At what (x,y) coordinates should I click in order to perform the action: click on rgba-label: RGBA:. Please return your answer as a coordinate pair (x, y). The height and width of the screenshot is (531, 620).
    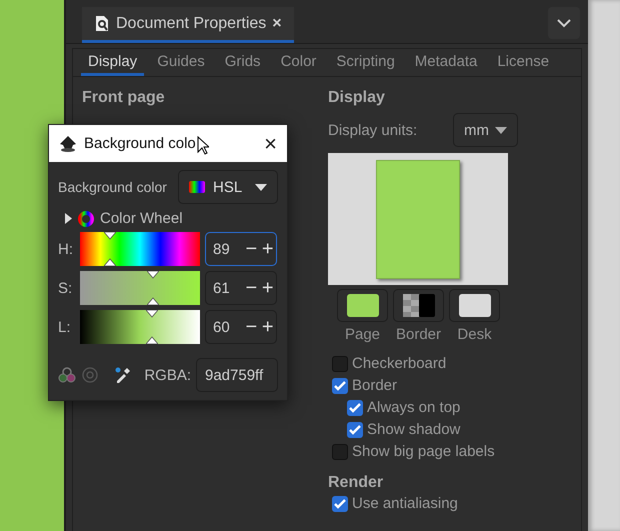
    Looking at the image, I should click on (167, 375).